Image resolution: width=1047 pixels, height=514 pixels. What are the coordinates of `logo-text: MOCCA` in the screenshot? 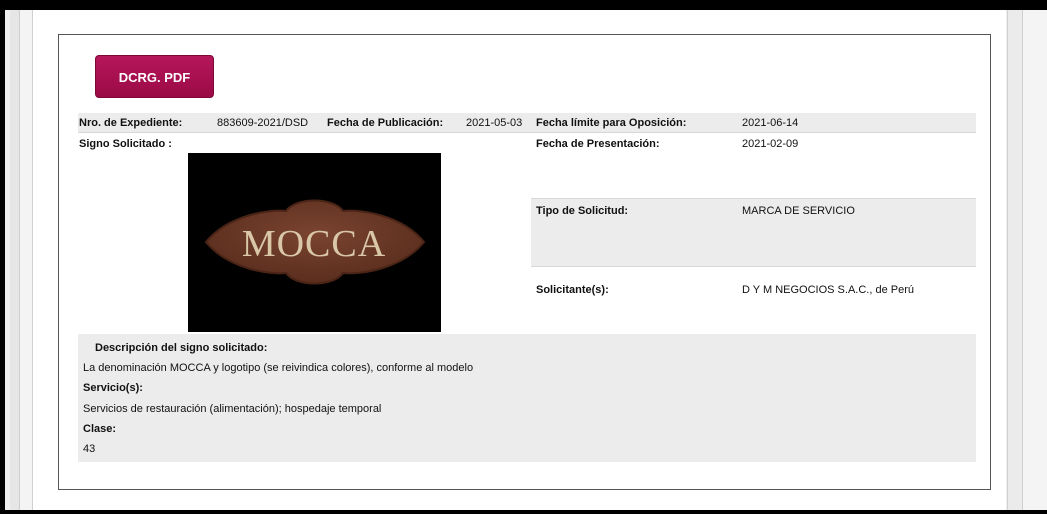 It's located at (314, 244).